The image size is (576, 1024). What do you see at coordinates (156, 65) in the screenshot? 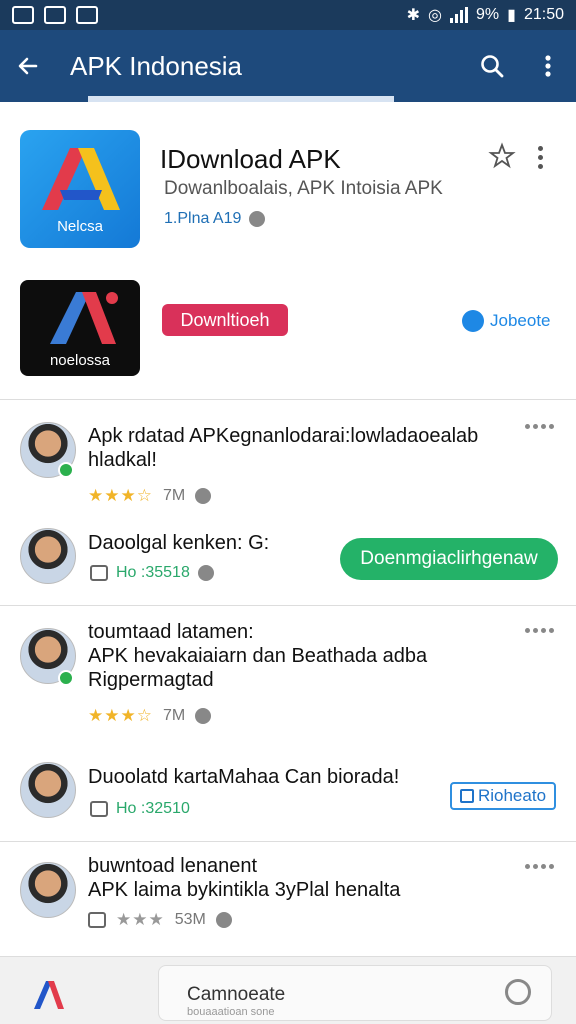
I see `page-title: APK Indonesia` at bounding box center [156, 65].